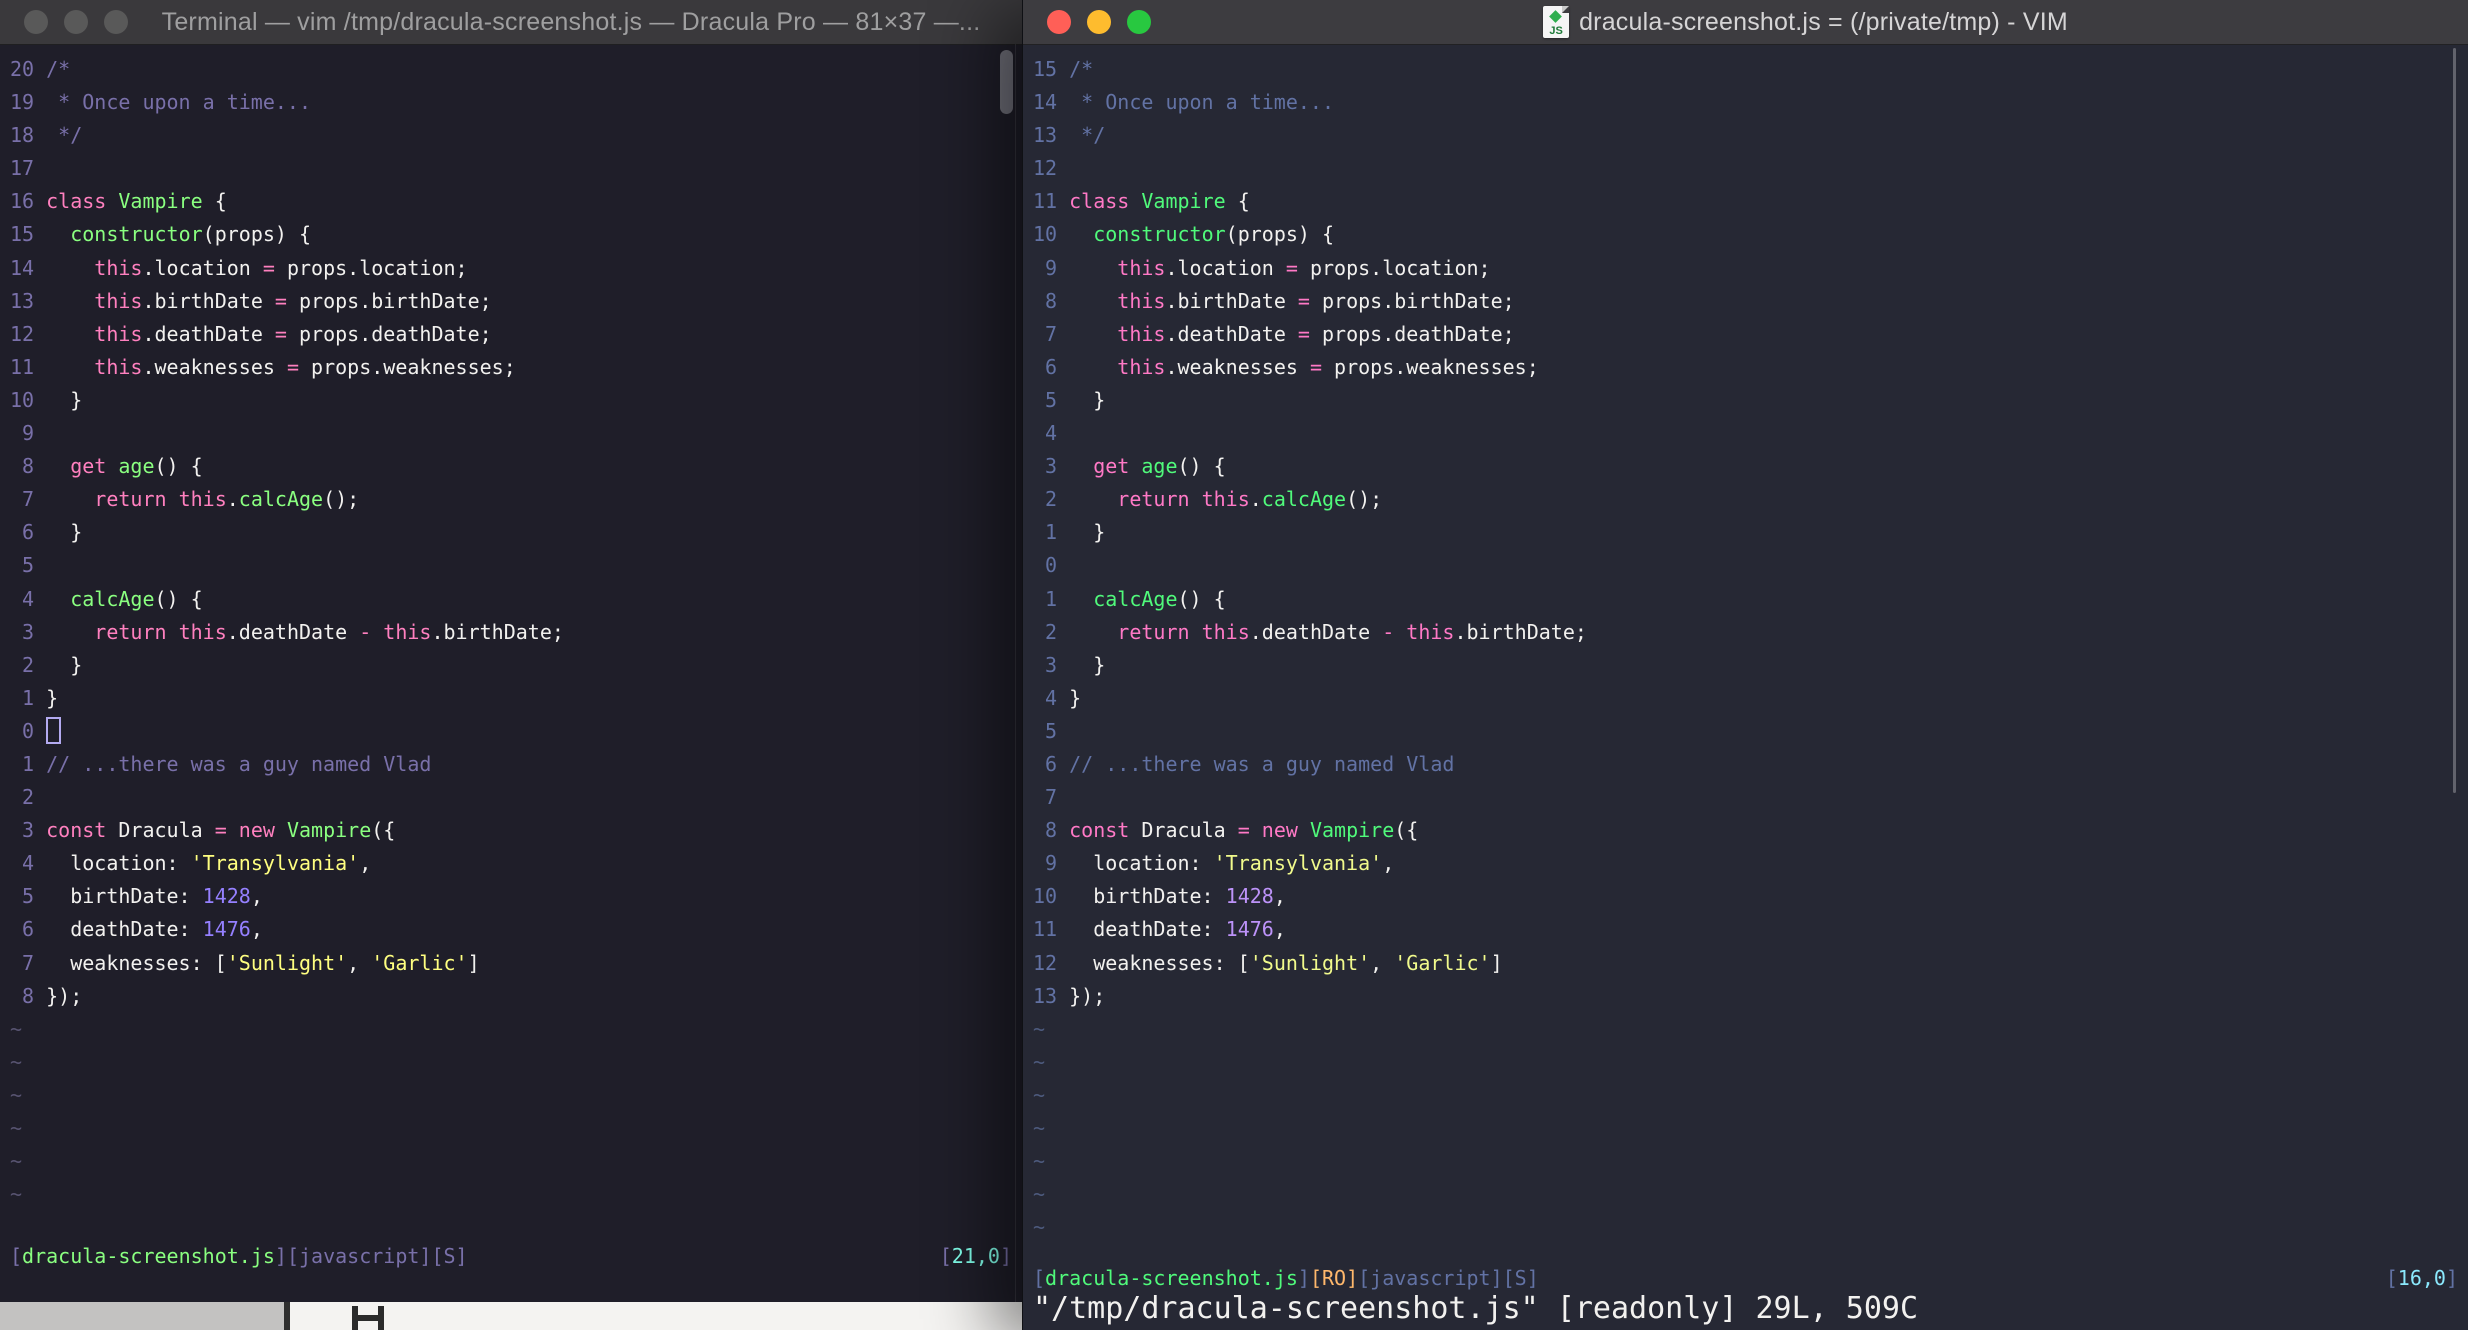  What do you see at coordinates (1750, 963) in the screenshot?
I see `code-line: 12 weaknesses: ['Sunlight', 'Garlic']` at bounding box center [1750, 963].